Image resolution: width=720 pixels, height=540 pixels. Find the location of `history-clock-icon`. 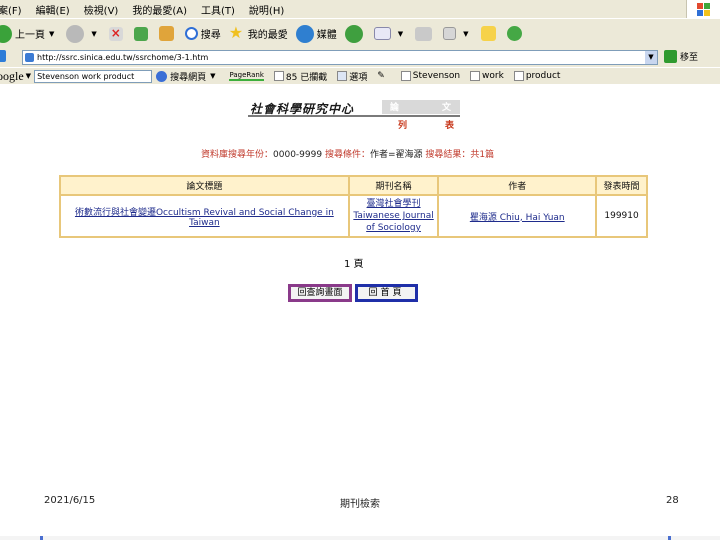

history-clock-icon is located at coordinates (353, 33).